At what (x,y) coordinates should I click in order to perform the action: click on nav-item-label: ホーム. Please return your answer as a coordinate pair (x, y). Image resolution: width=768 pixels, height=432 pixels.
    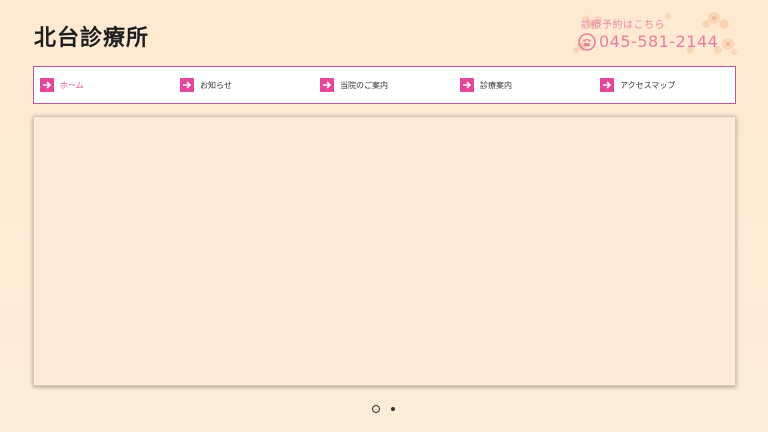
    Looking at the image, I should click on (72, 85).